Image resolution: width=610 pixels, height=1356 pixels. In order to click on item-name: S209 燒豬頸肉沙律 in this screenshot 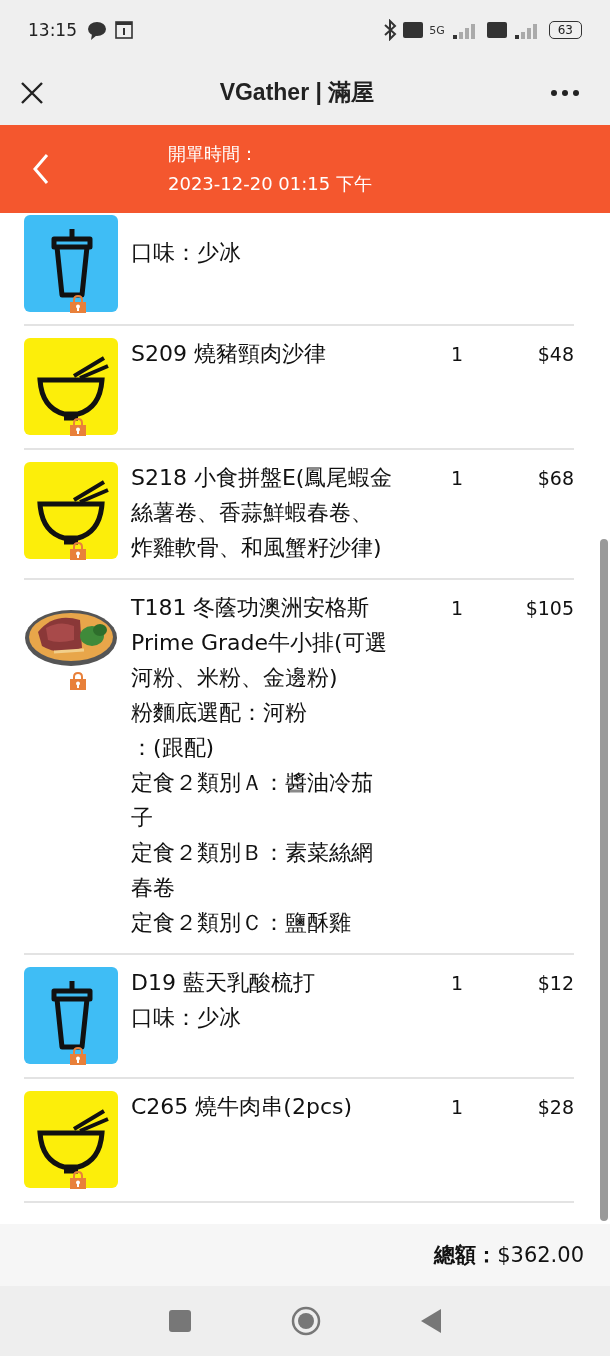, I will do `click(229, 354)`.